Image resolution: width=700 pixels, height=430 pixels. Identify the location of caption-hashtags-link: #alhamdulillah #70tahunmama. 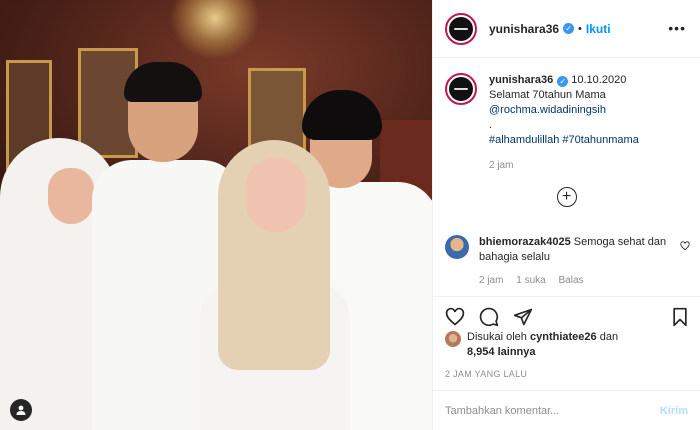
(564, 140).